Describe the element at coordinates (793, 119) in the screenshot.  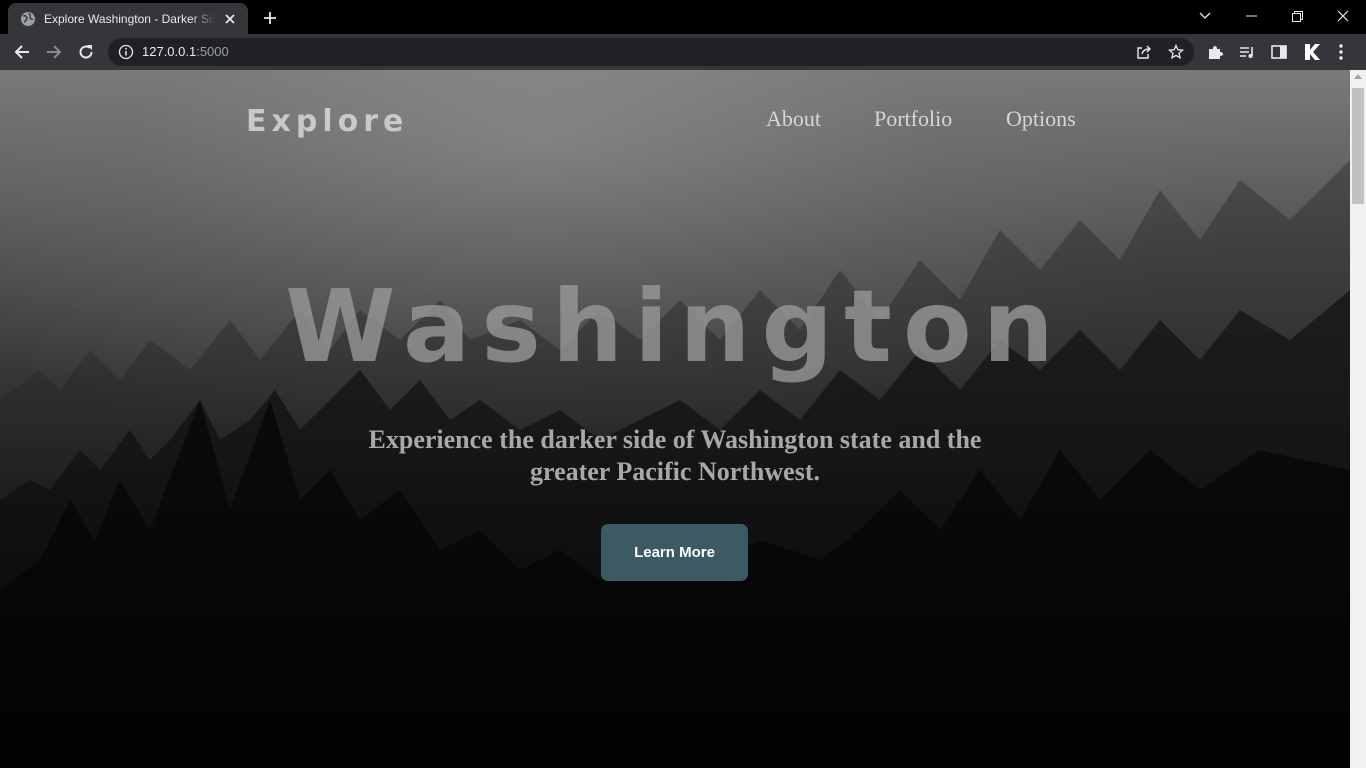
I see `nav-link-about: About` at that location.